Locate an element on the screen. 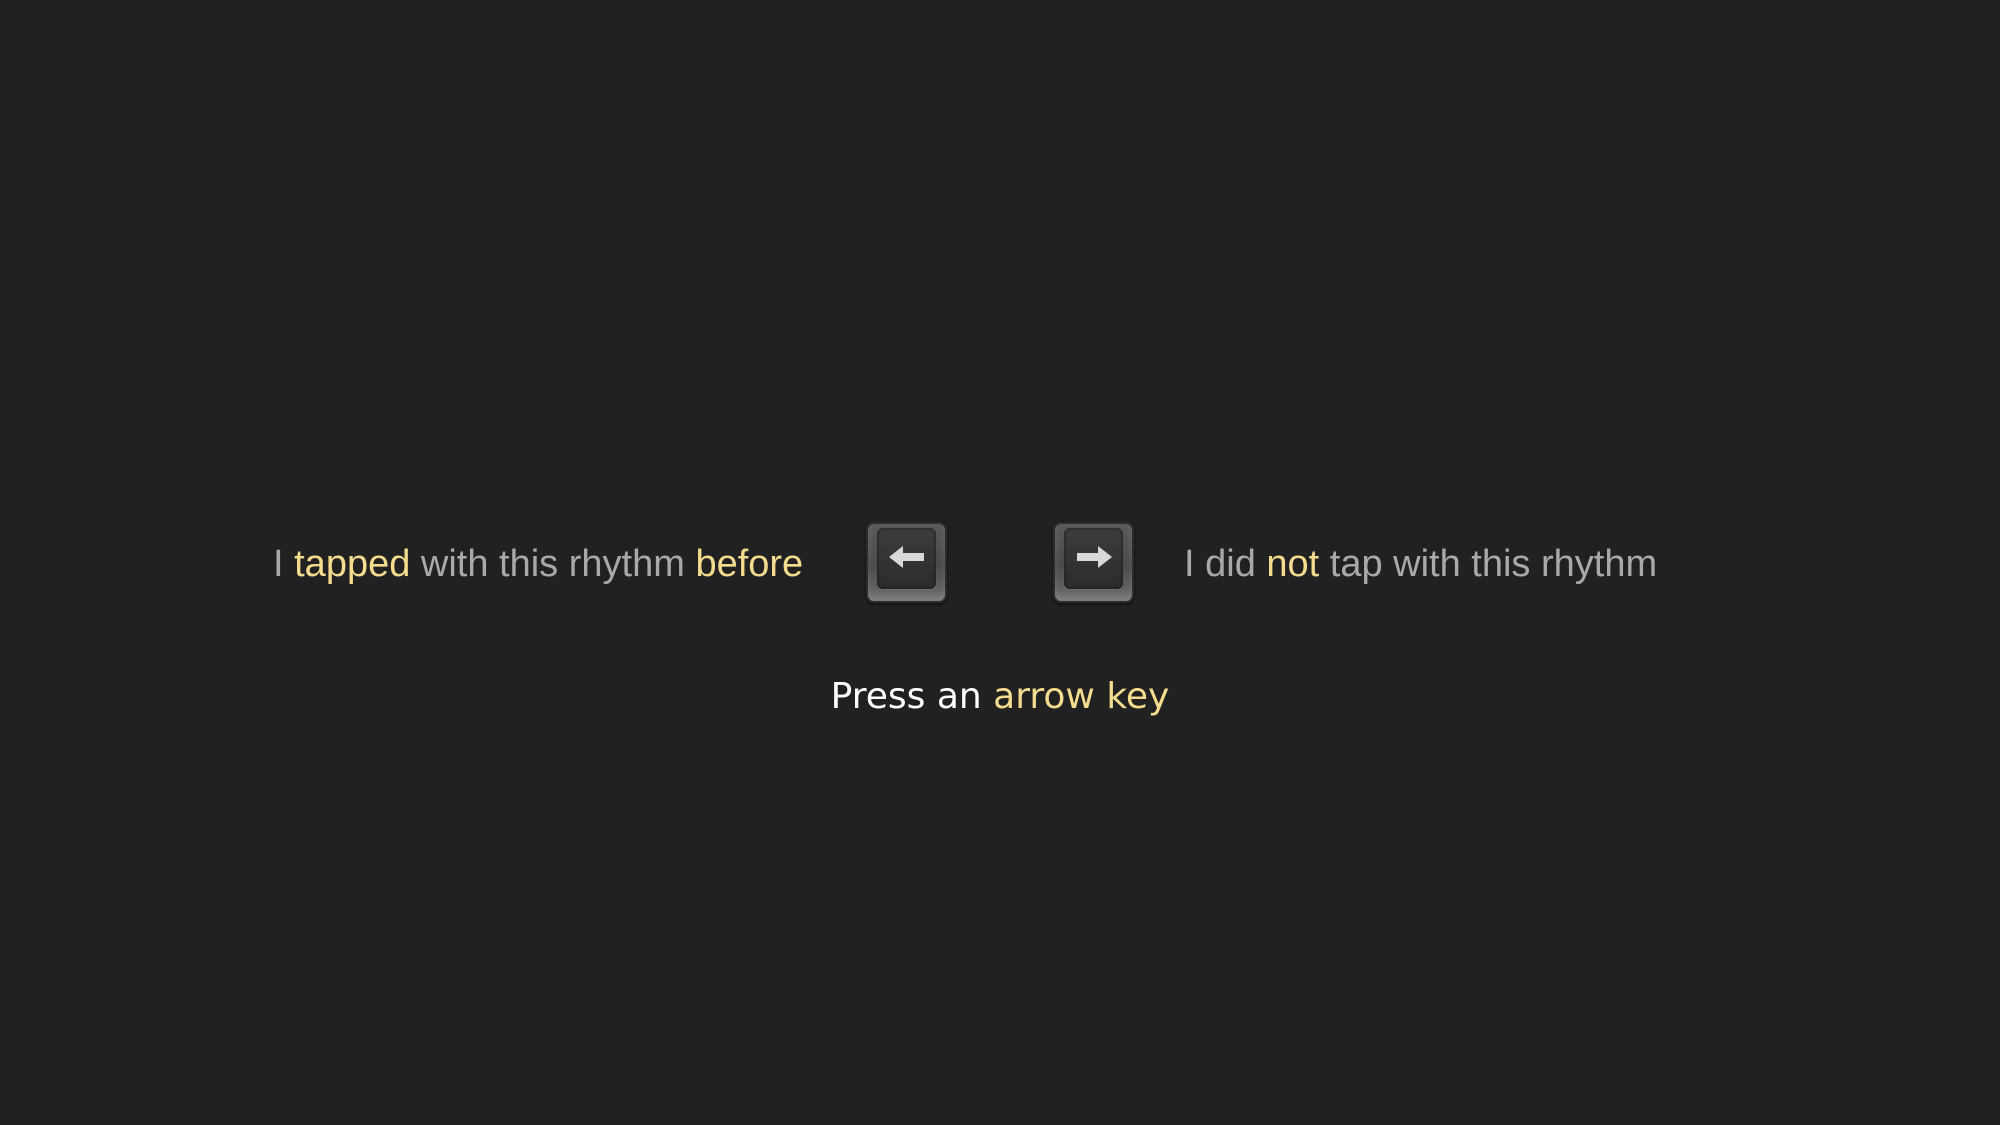 This screenshot has width=2000, height=1125. left-arrow-key is located at coordinates (906, 562).